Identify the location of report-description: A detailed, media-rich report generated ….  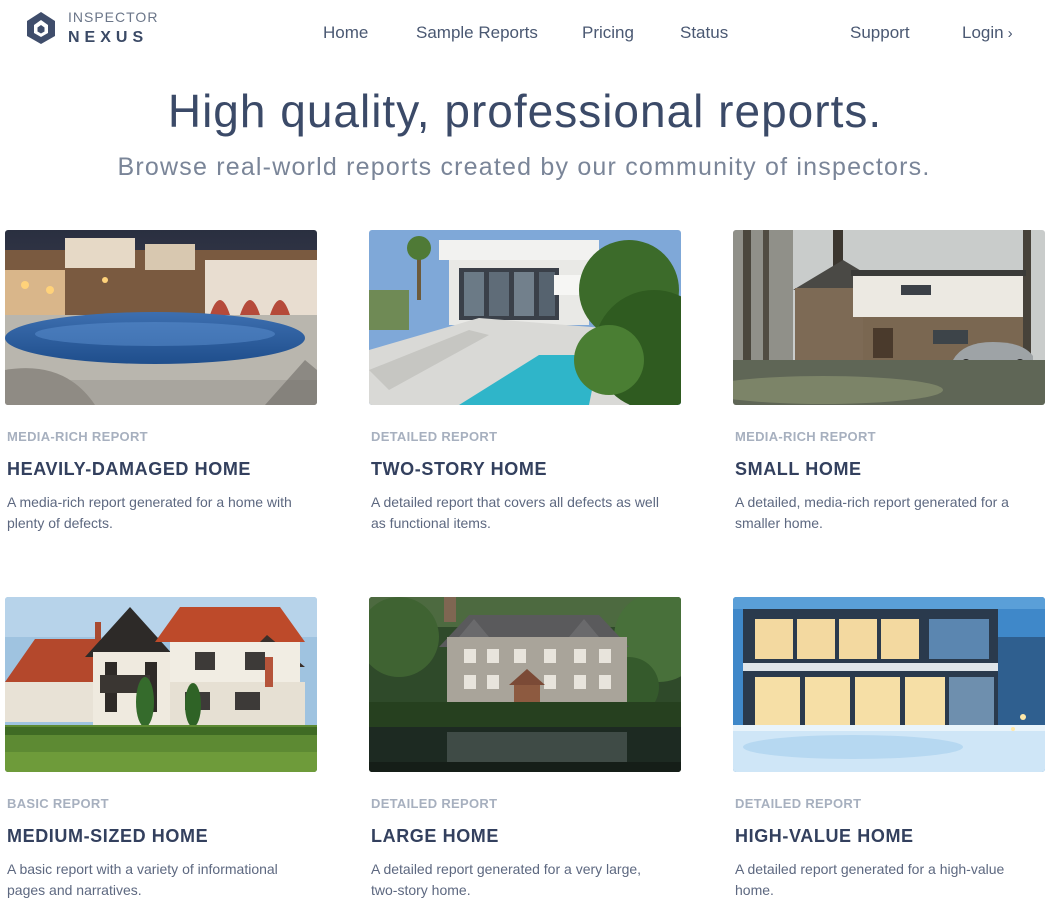
(872, 512).